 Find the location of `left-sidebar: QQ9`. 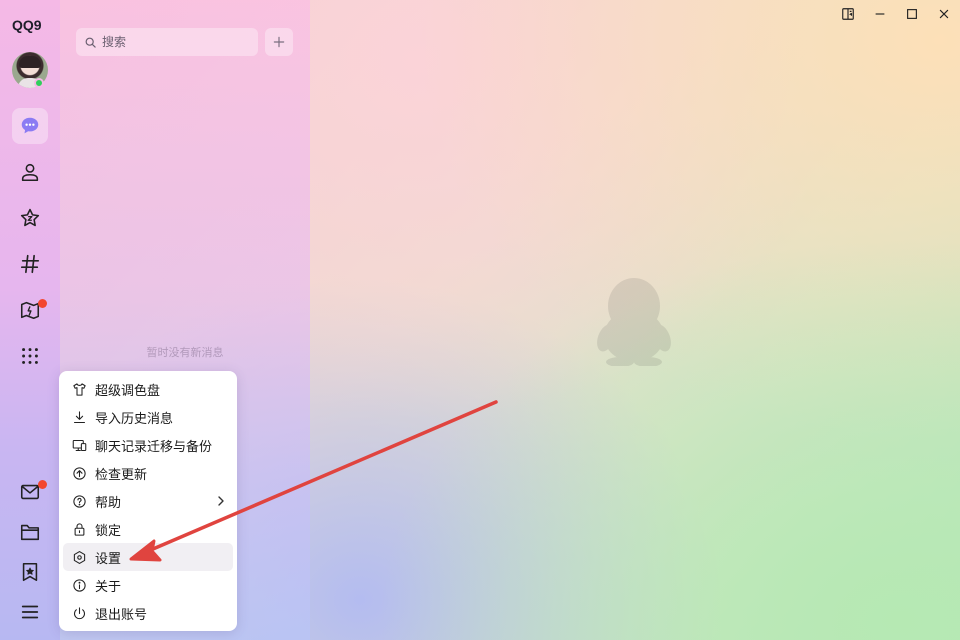

left-sidebar: QQ9 is located at coordinates (30, 320).